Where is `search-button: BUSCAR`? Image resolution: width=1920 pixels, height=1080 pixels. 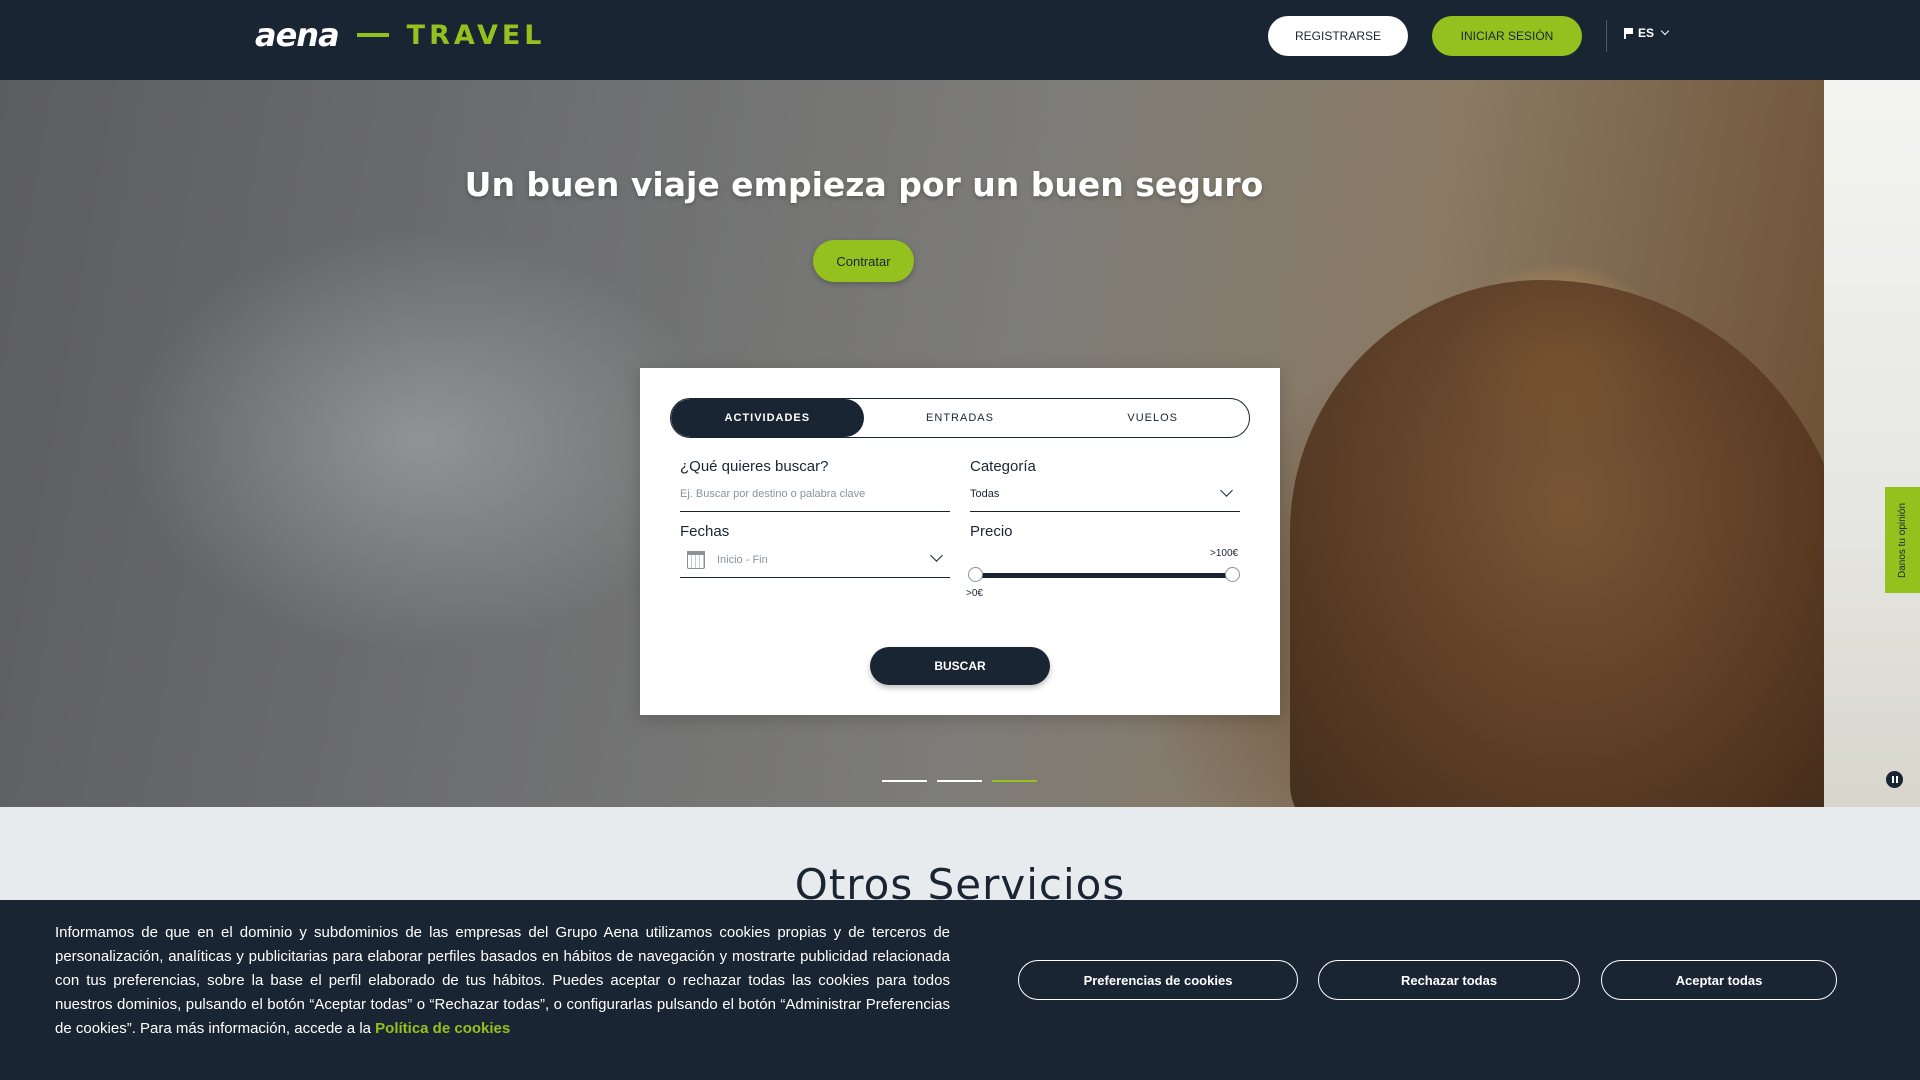 search-button: BUSCAR is located at coordinates (960, 666).